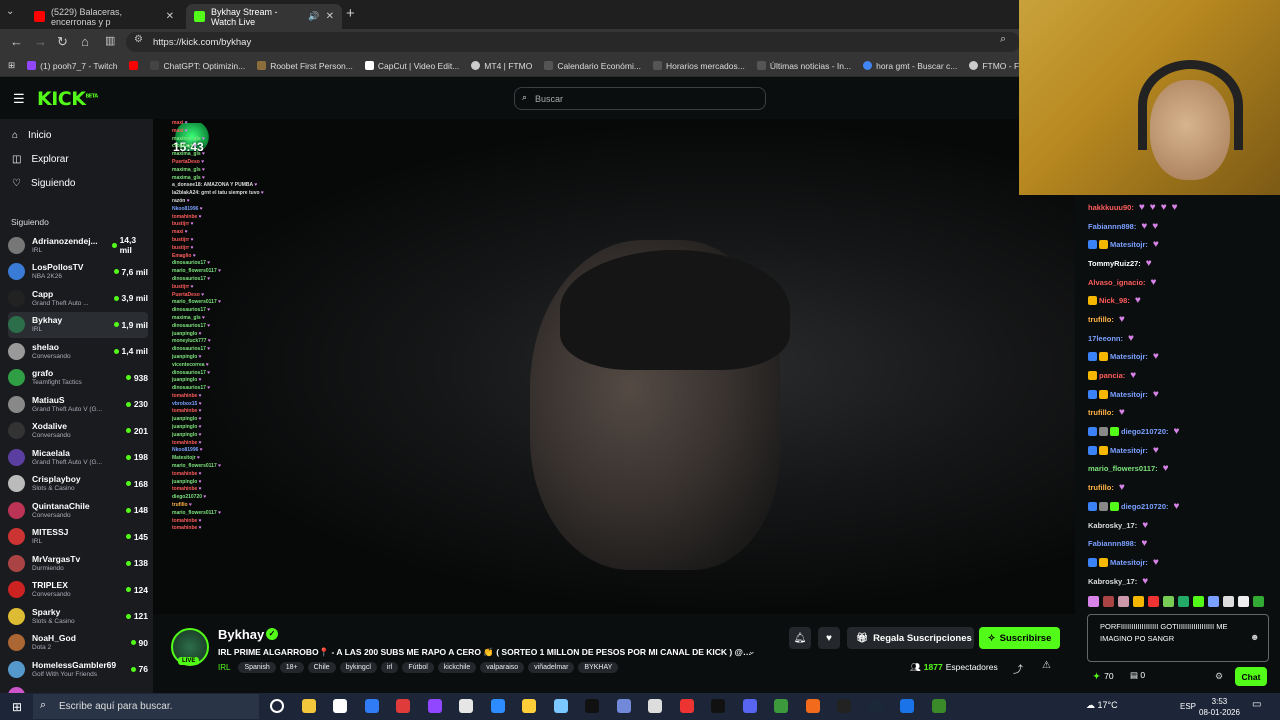  What do you see at coordinates (598, 667) in the screenshot?
I see `tag-pill: BYKHAY` at bounding box center [598, 667].